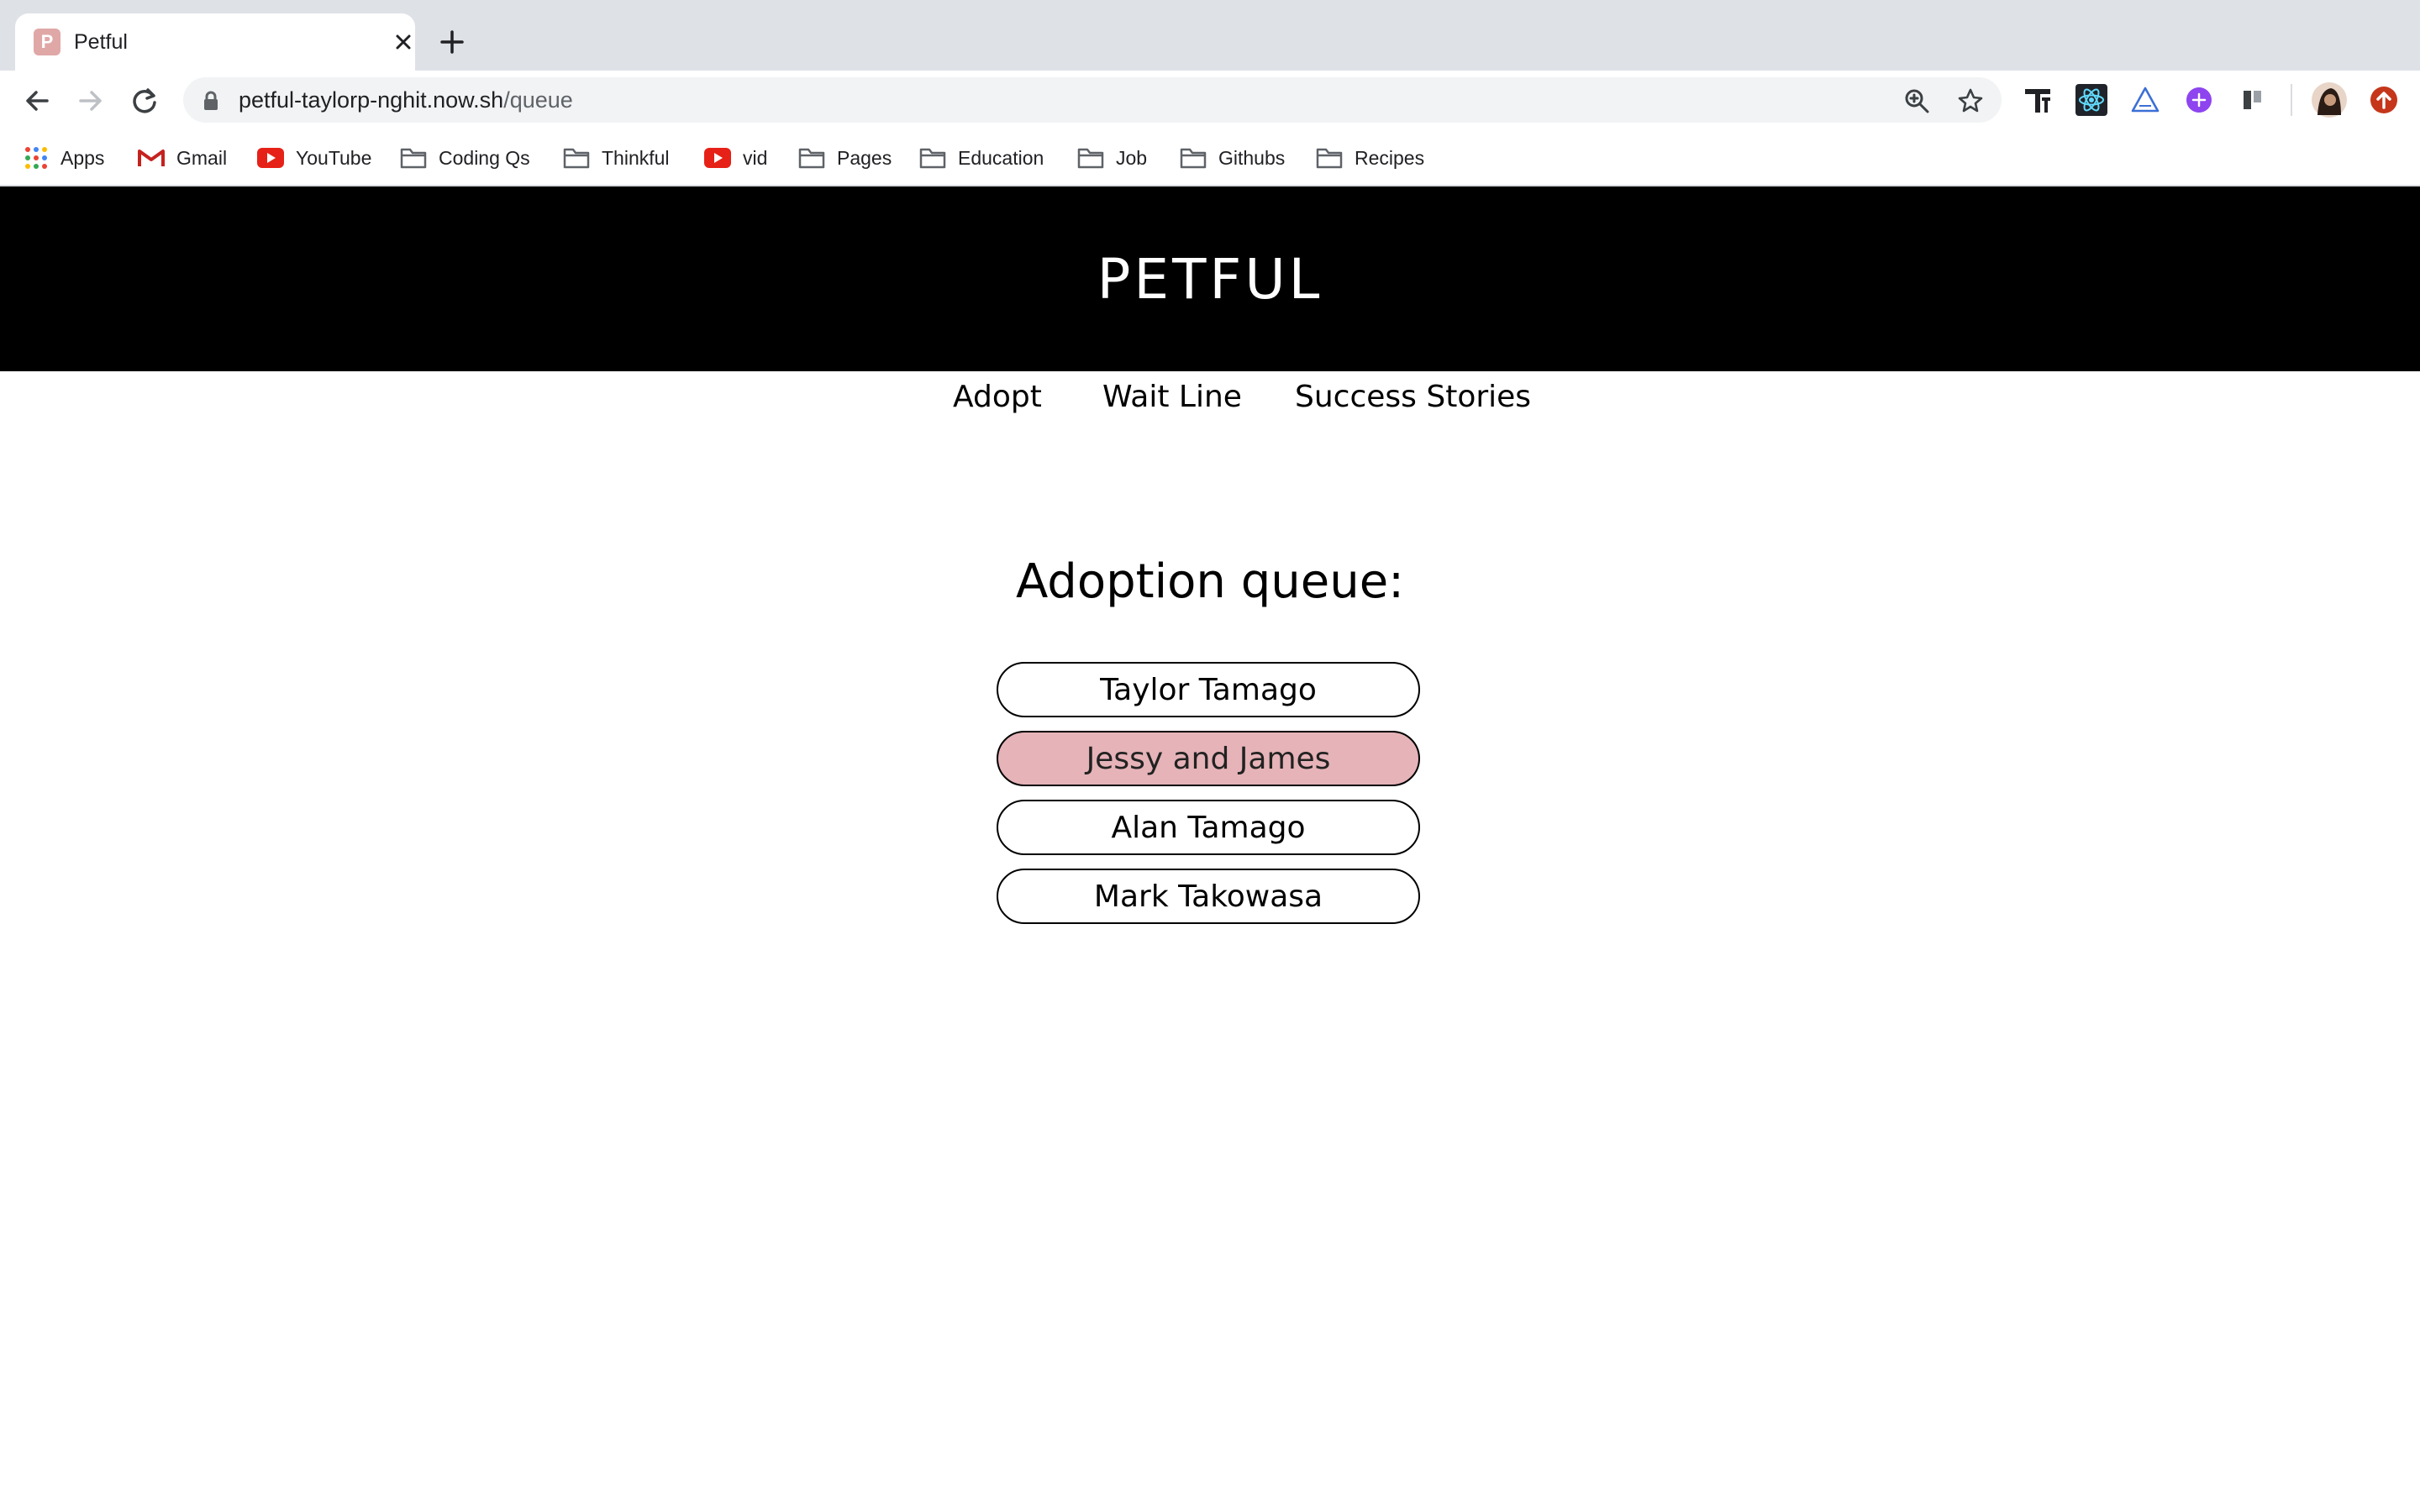 Image resolution: width=2420 pixels, height=1512 pixels. Describe the element at coordinates (1208, 758) in the screenshot. I see `queue-item-current: Jessy and James` at that location.